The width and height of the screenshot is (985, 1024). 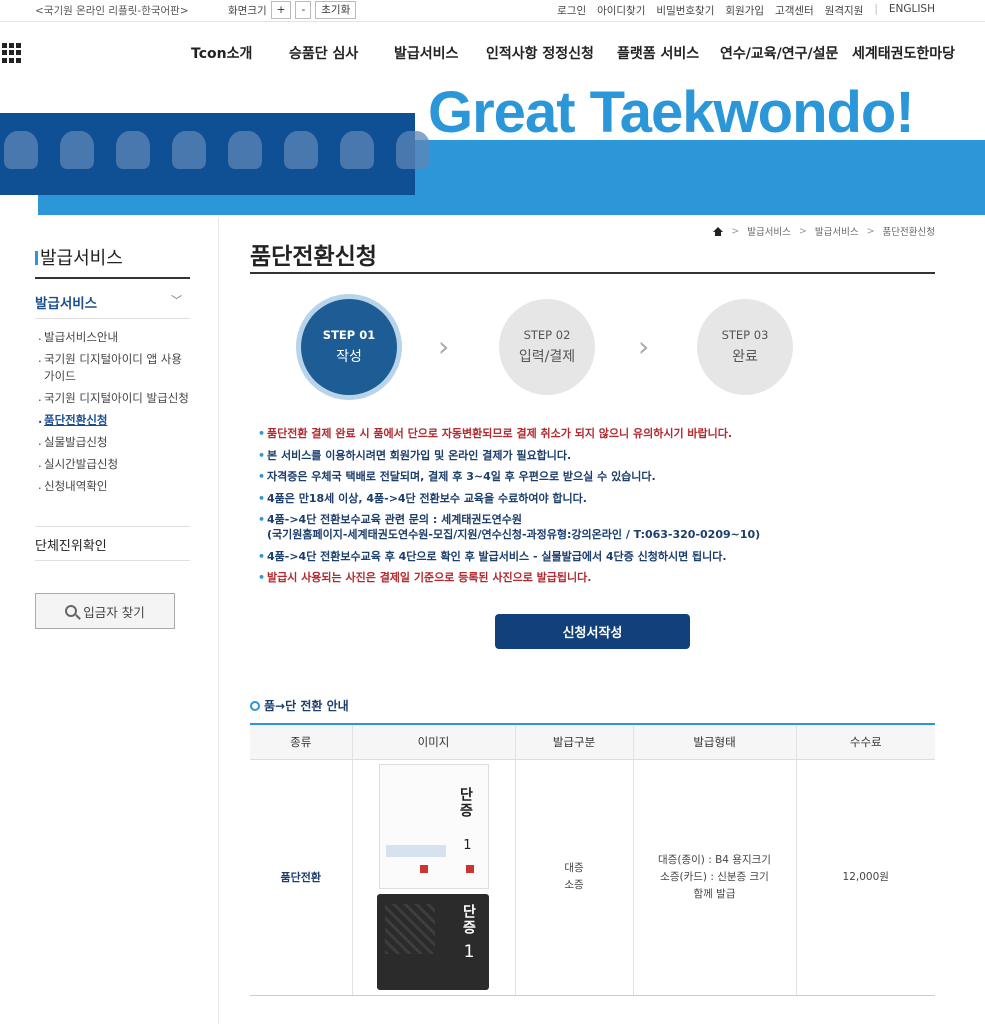 I want to click on apply-form-button: 신청서작성, so click(x=592, y=631).